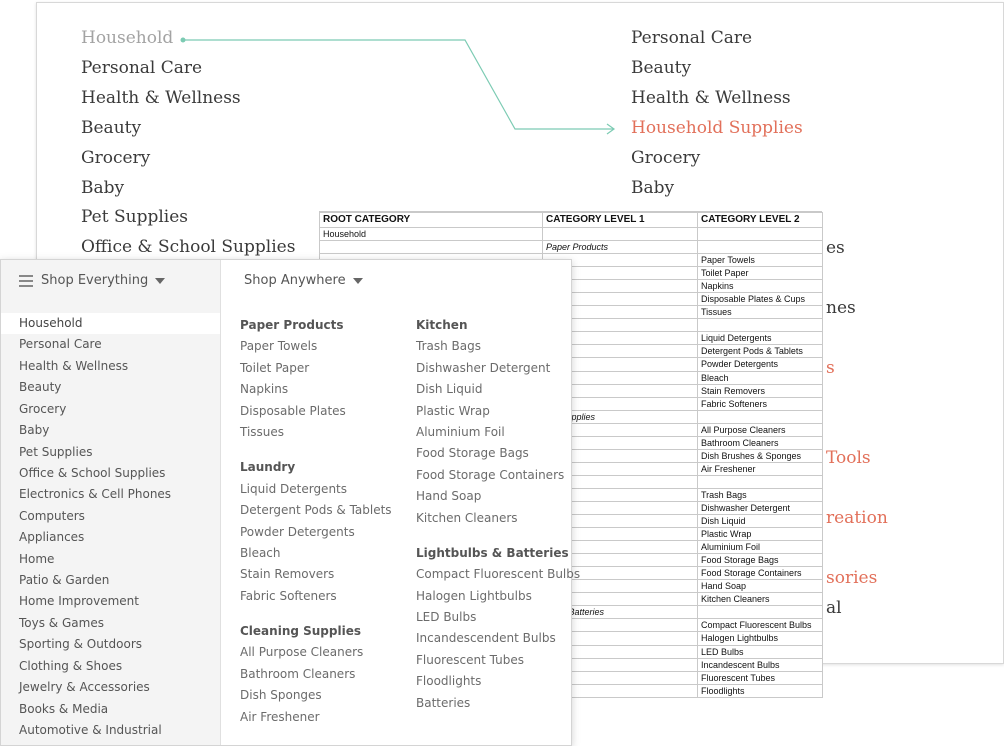 The width and height of the screenshot is (1004, 746). Describe the element at coordinates (760, 312) in the screenshot. I see `level-2-cell: Tissues` at that location.